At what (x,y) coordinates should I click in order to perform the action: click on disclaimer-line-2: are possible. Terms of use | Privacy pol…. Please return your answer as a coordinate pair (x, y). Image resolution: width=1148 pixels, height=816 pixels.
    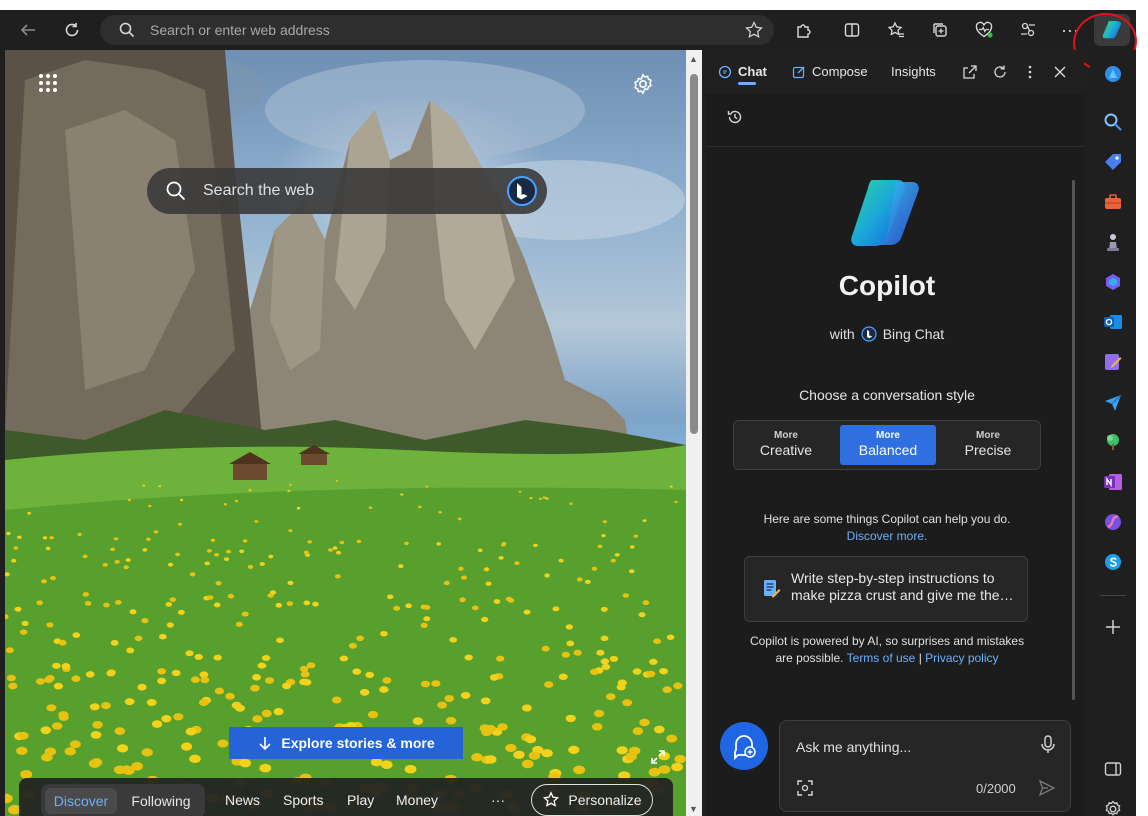
    Looking at the image, I should click on (887, 658).